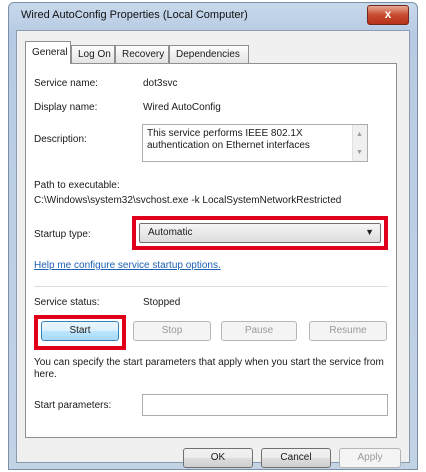  What do you see at coordinates (369, 232) in the screenshot?
I see `chevron-down-icon: ▼` at bounding box center [369, 232].